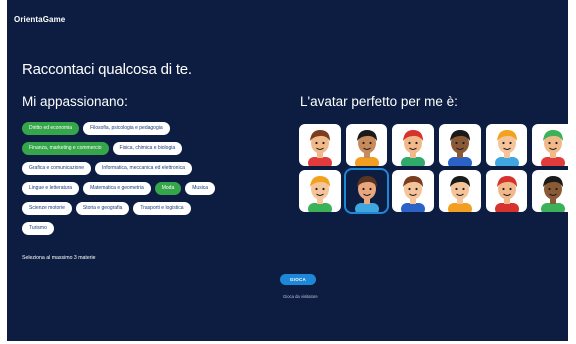 The height and width of the screenshot is (344, 576). What do you see at coordinates (553, 194) in the screenshot?
I see `avatar-curly-black-hair-icon` at bounding box center [553, 194].